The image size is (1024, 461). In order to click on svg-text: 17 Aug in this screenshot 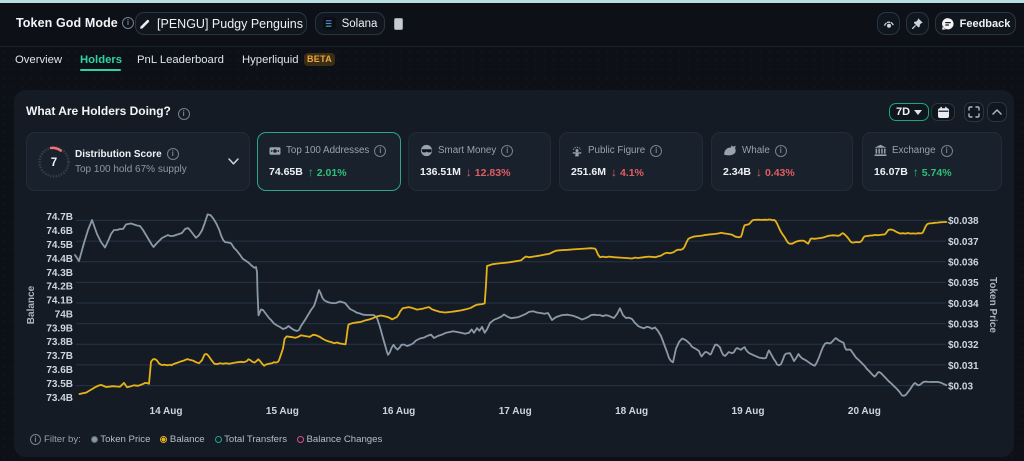, I will do `click(515, 411)`.